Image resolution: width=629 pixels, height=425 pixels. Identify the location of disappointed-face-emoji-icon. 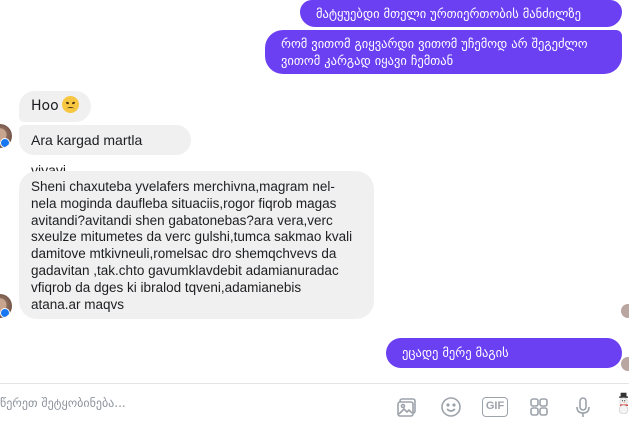
(70, 104).